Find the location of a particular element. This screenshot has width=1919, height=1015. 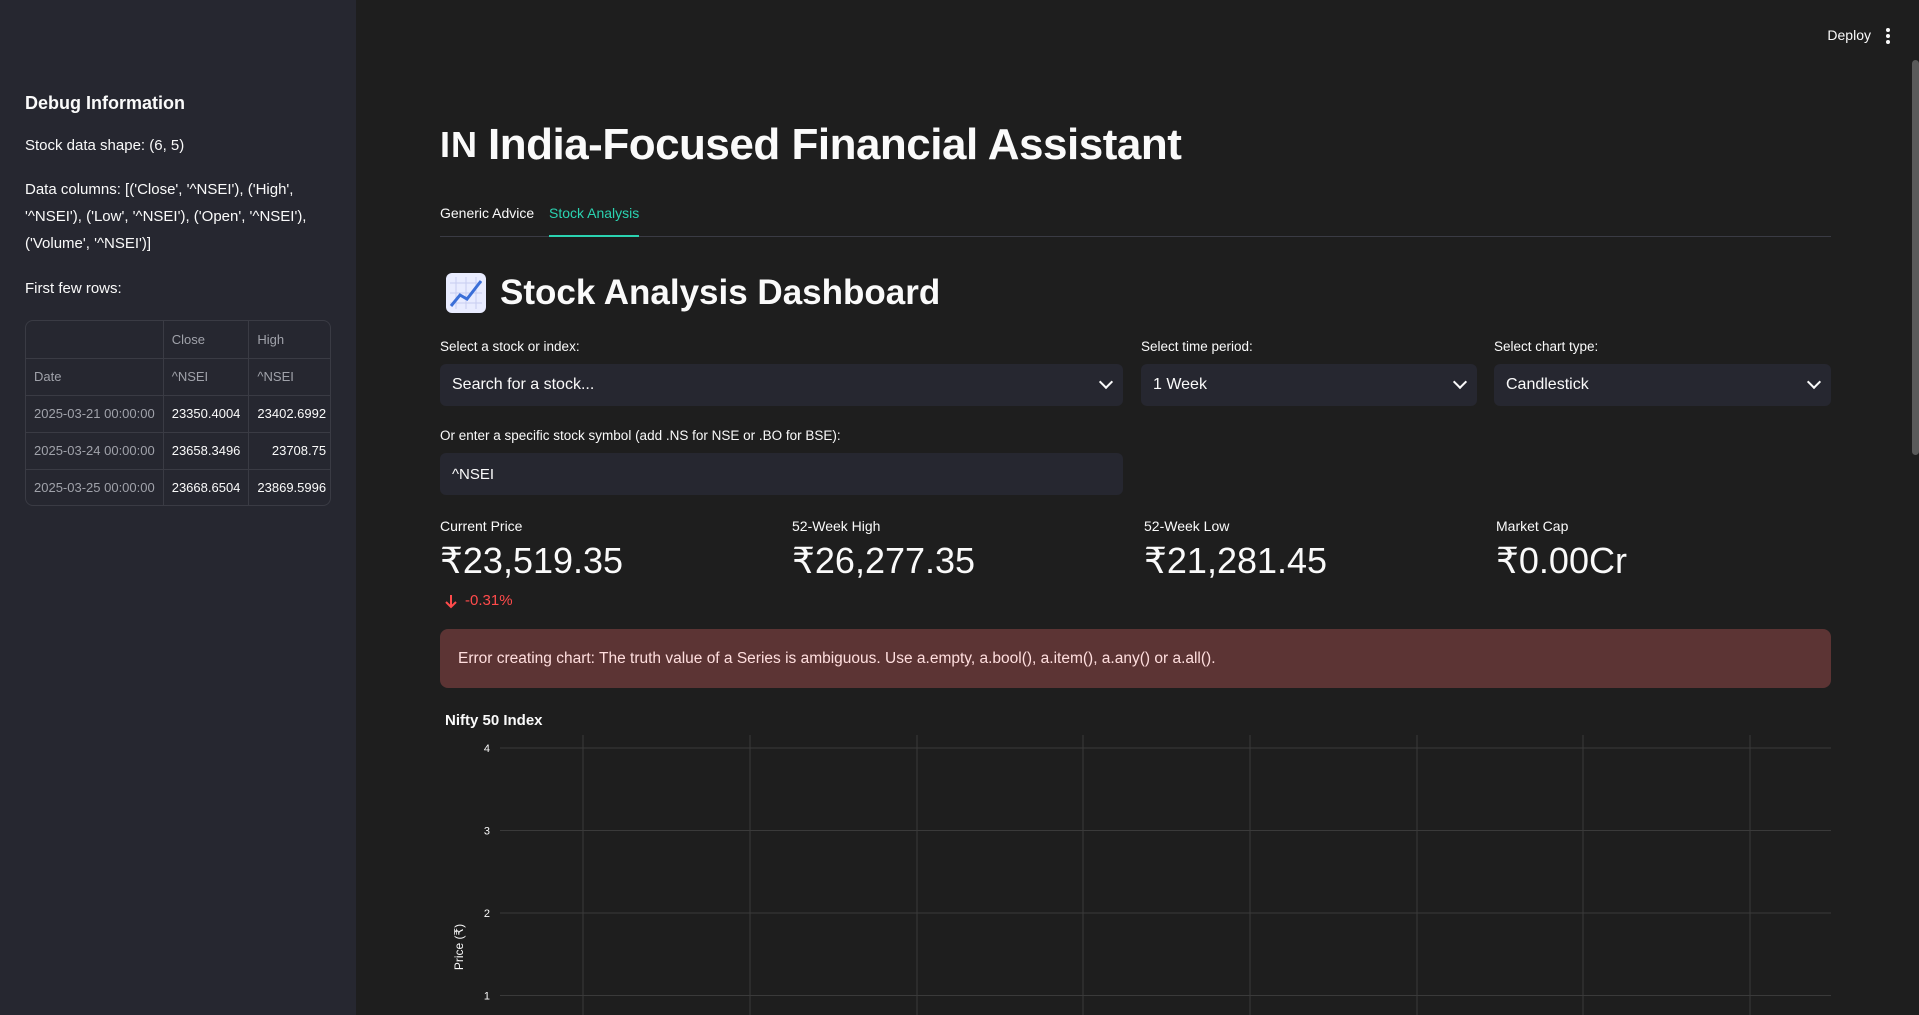

table-header-cell is located at coordinates (95, 340).